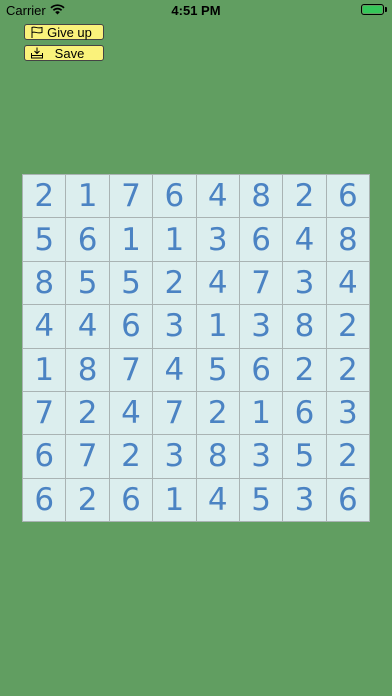  Describe the element at coordinates (386, 9) in the screenshot. I see `battery-cap` at that location.